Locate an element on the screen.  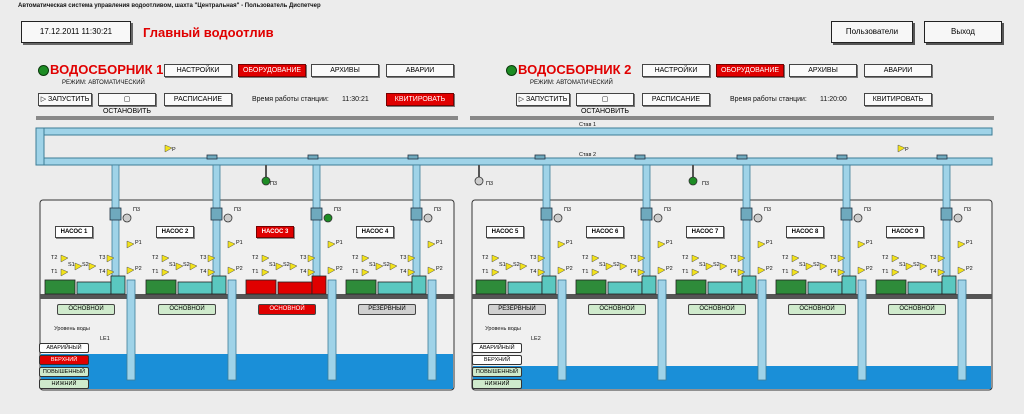
pump-name: НАСОС 4 is located at coordinates (375, 232).